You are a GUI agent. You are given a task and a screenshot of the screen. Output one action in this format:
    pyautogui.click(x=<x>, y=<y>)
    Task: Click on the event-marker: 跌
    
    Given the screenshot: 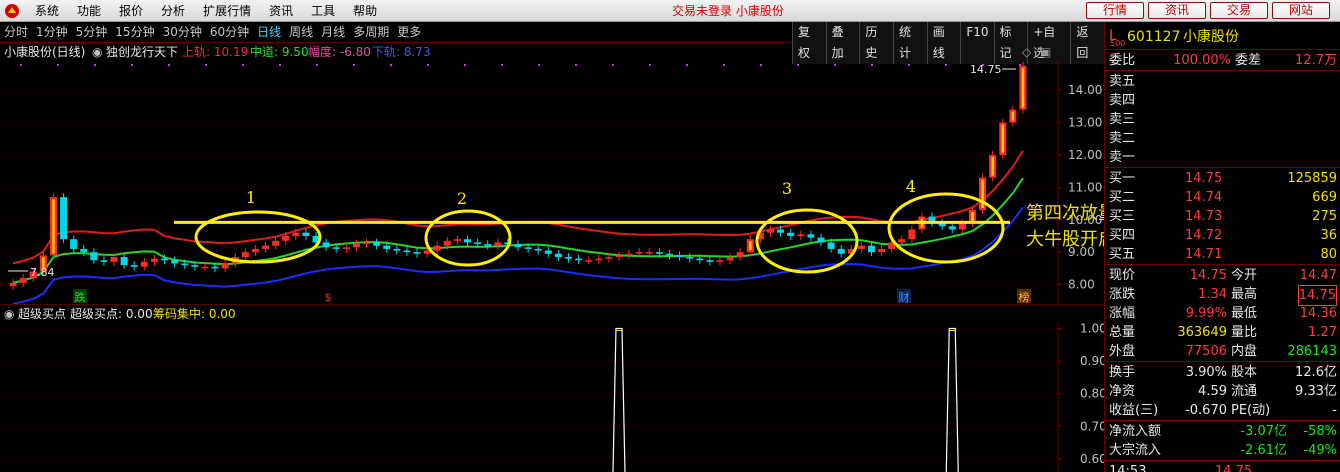 What is the action you would take?
    pyautogui.click(x=80, y=297)
    